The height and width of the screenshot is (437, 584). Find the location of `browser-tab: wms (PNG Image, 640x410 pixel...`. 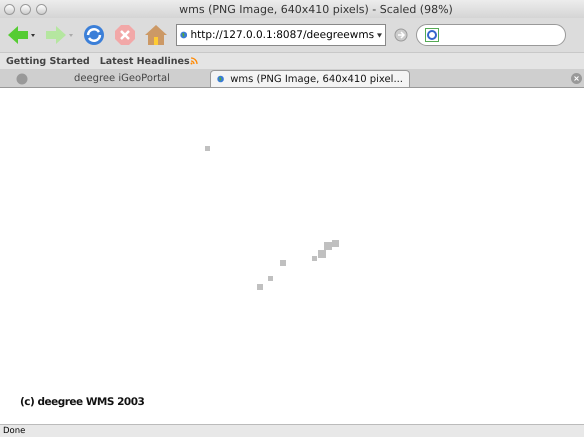

browser-tab: wms (PNG Image, 640x410 pixel... is located at coordinates (310, 78).